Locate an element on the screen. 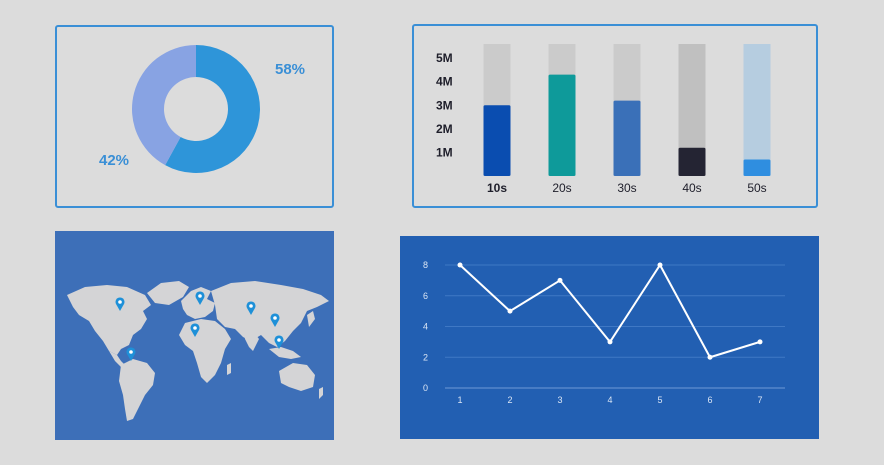 This screenshot has width=884, height=465. madagascar-shape is located at coordinates (229, 369).